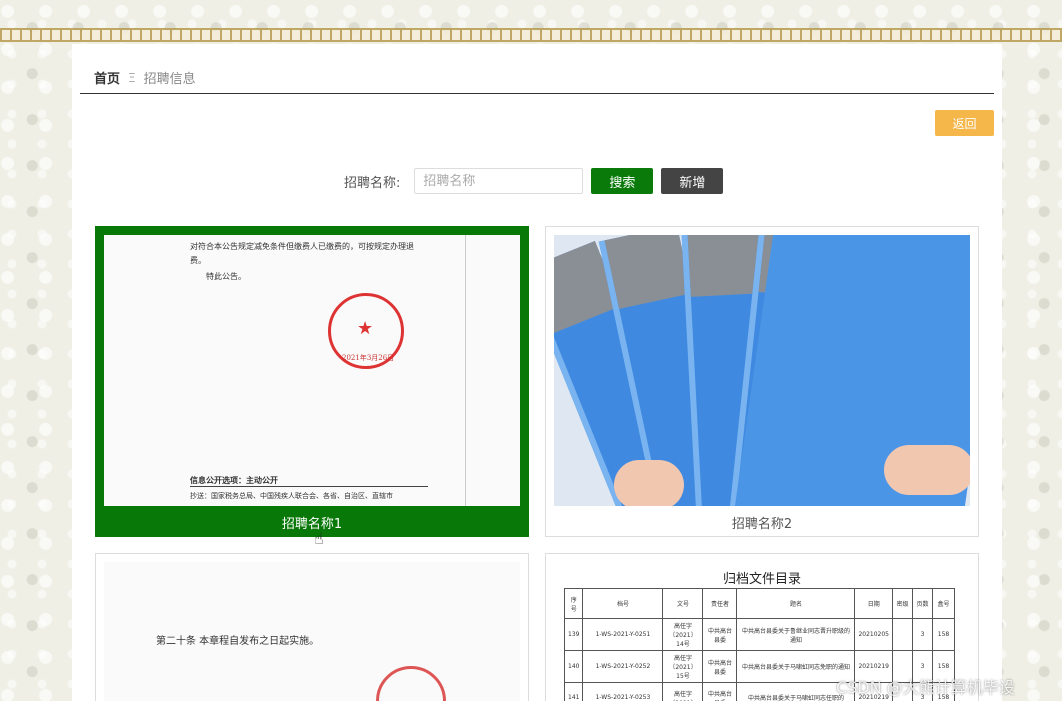  Describe the element at coordinates (622, 181) in the screenshot. I see `search-button: 搜索` at that location.